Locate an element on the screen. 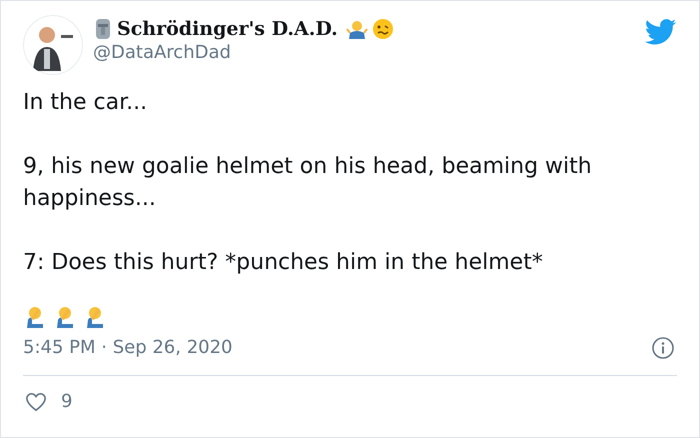 This screenshot has width=700, height=438. tweet-text: 7: Does this hurt? *punches him in the helmet* is located at coordinates (283, 263).